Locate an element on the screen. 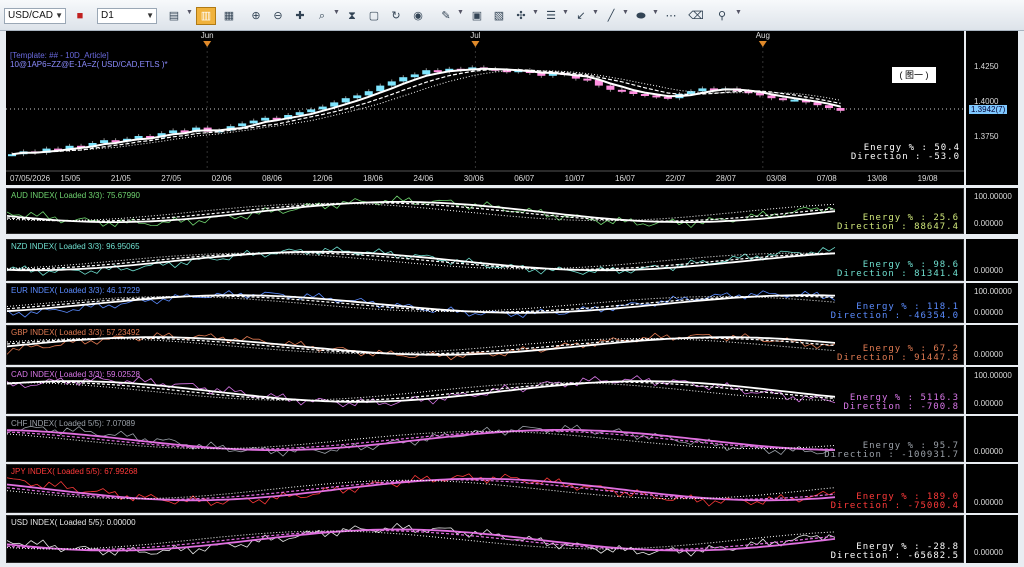 The image size is (1024, 567). pane-direction: Direction : -65682.5 is located at coordinates (894, 556).